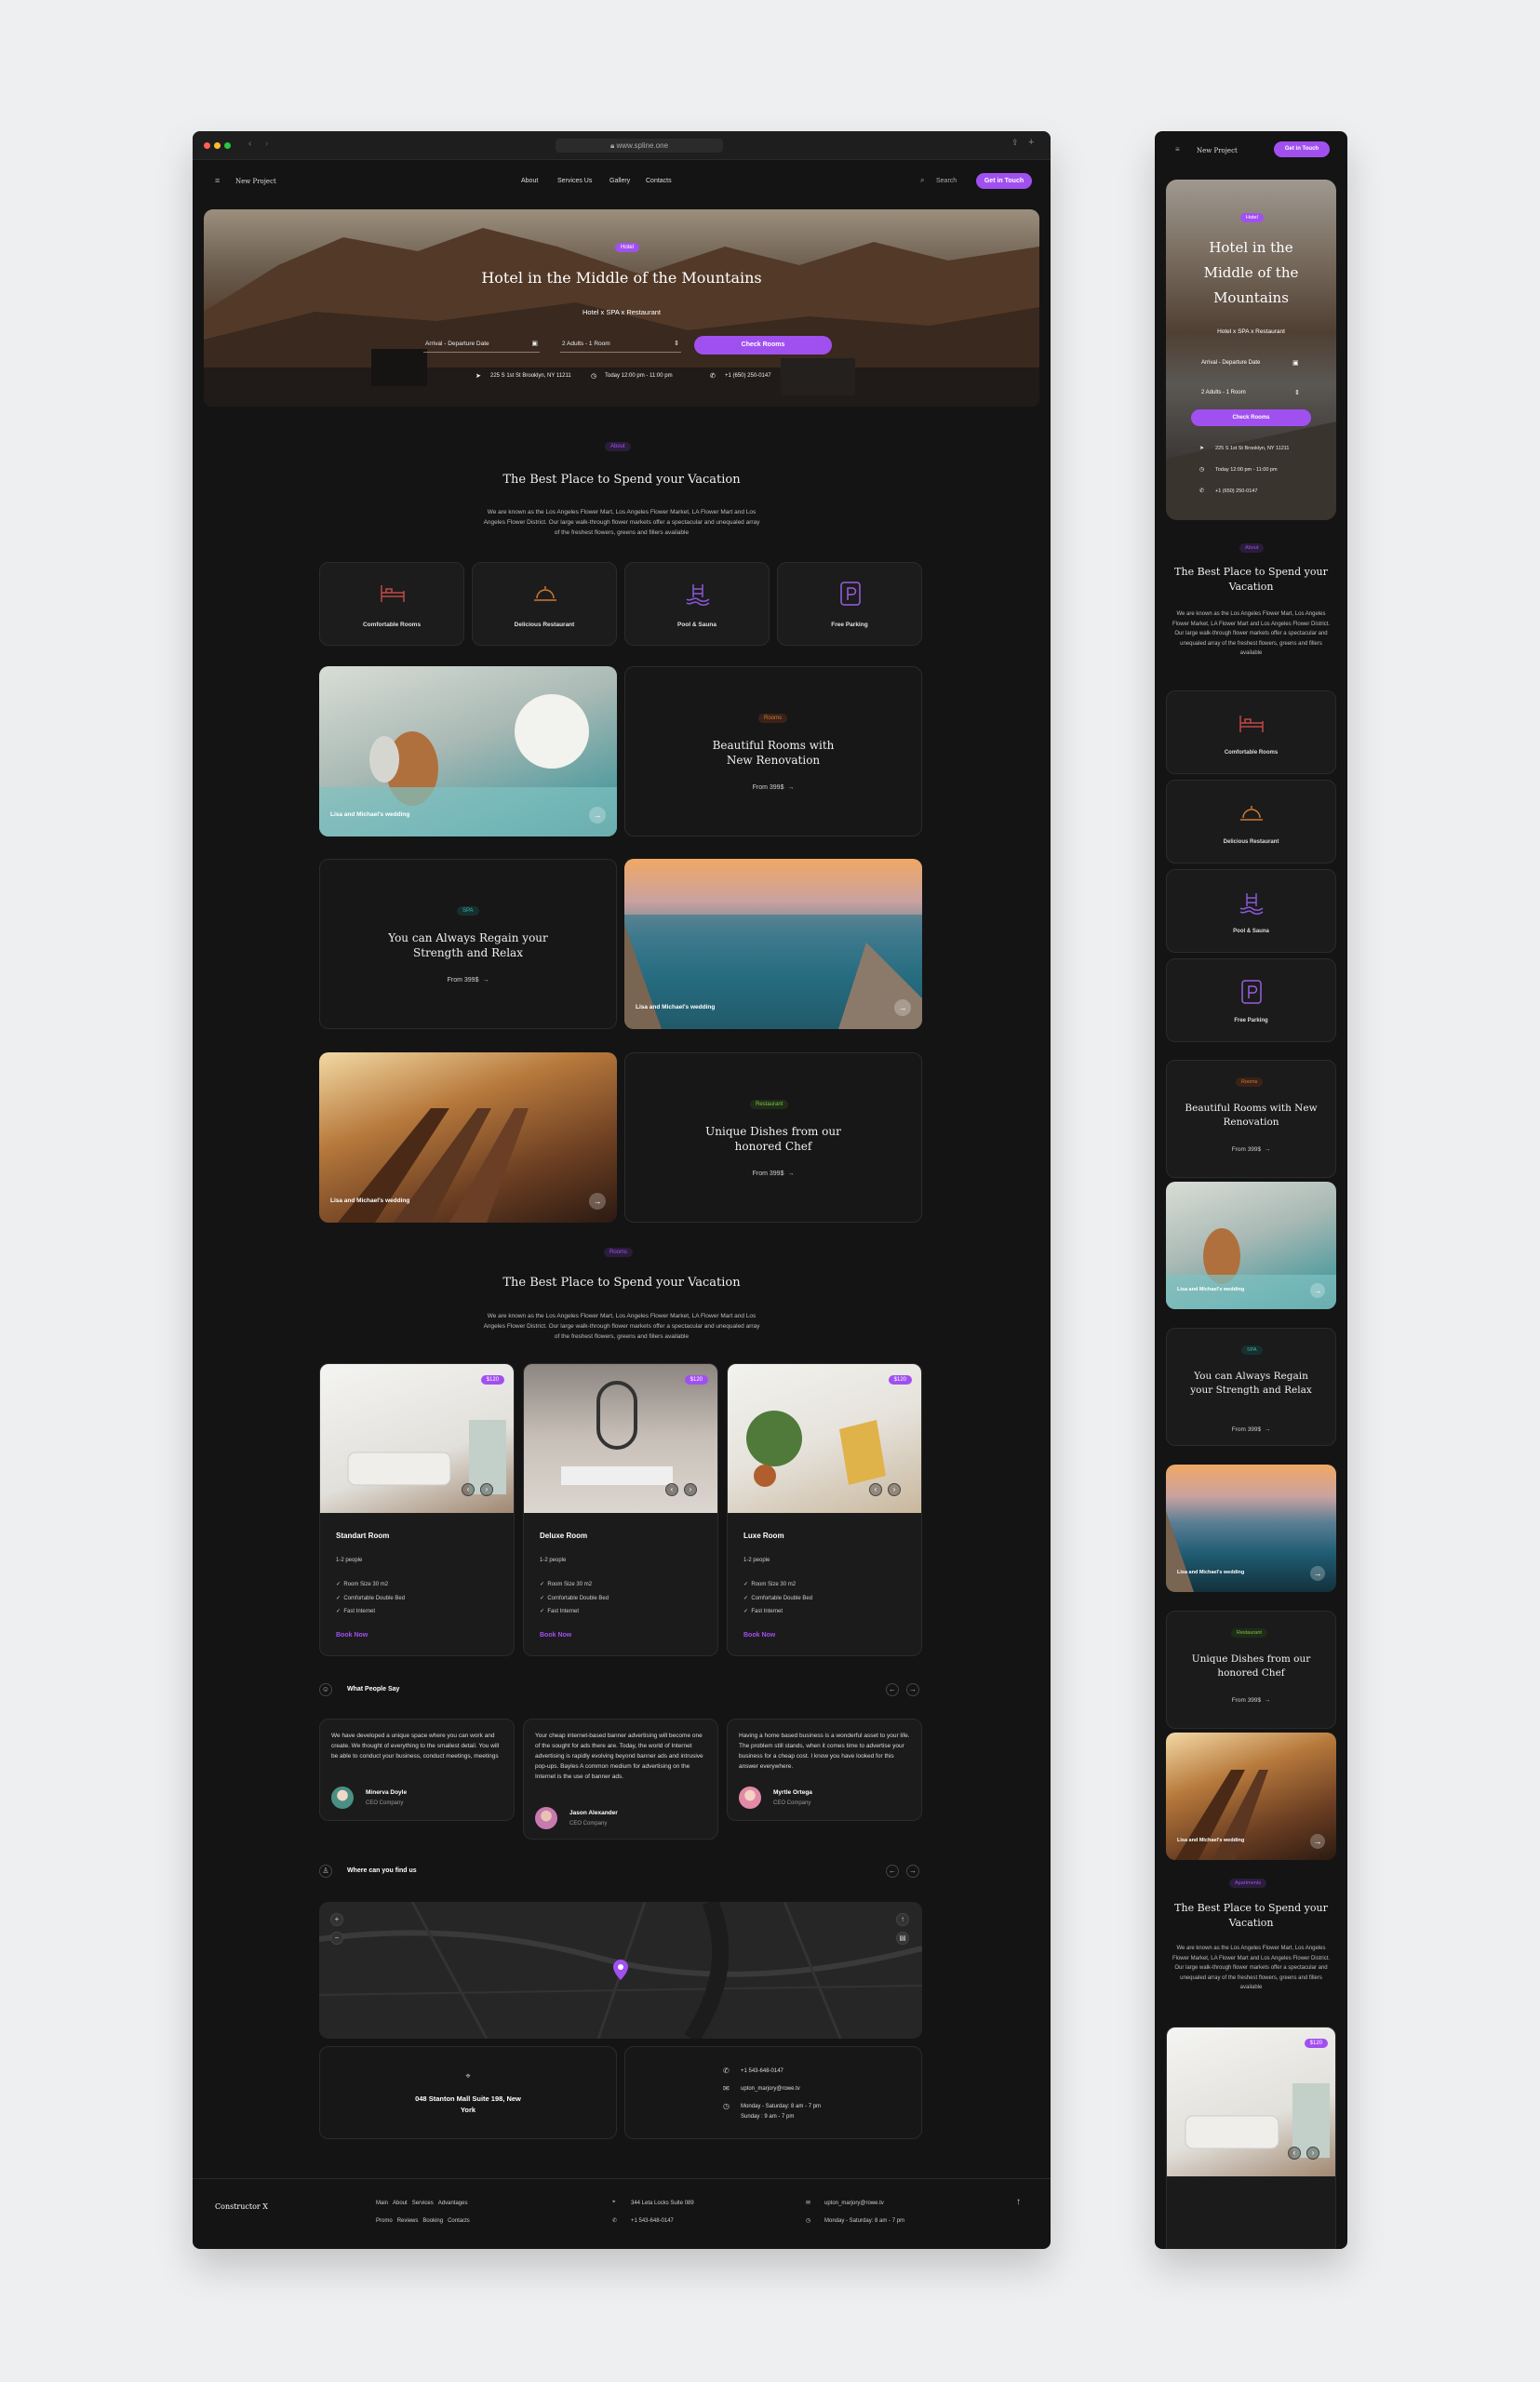 This screenshot has width=1540, height=2382. What do you see at coordinates (854, 2203) in the screenshot?
I see `footer-email: upton_marjory@rowe.tv` at bounding box center [854, 2203].